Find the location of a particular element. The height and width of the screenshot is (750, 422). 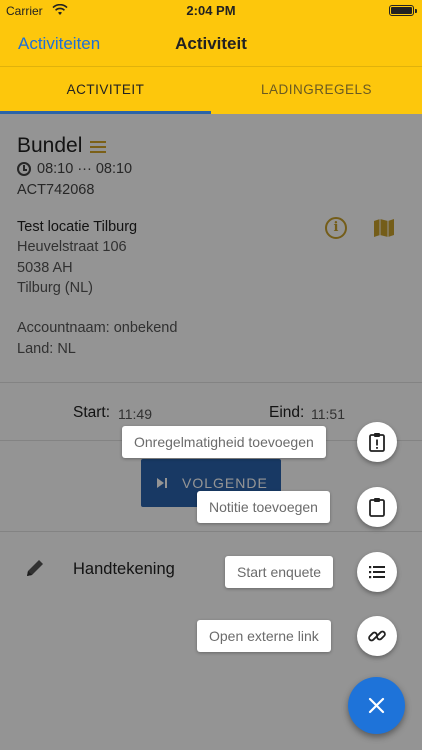

fab-label-note: Notitie toevoegen is located at coordinates (263, 507).